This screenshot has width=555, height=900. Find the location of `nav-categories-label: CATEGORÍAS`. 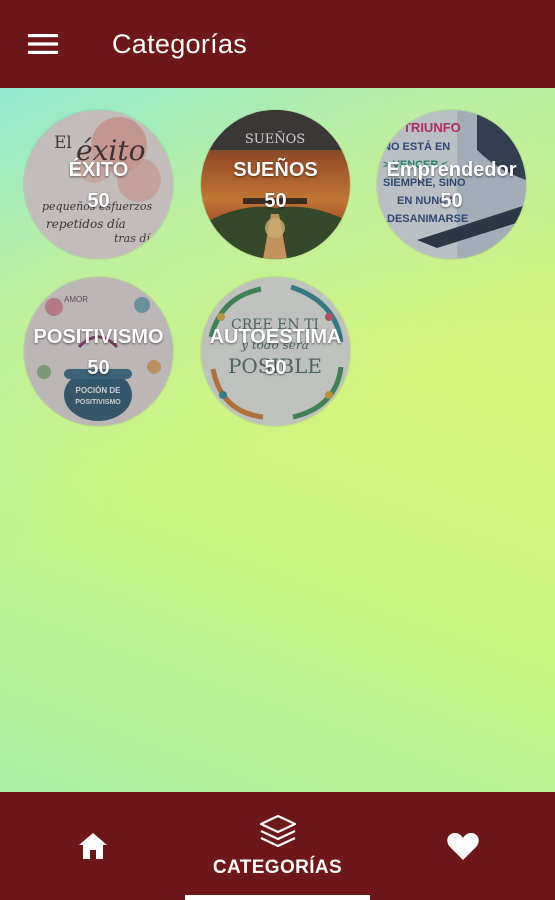

nav-categories-label: CATEGORÍAS is located at coordinates (277, 867).